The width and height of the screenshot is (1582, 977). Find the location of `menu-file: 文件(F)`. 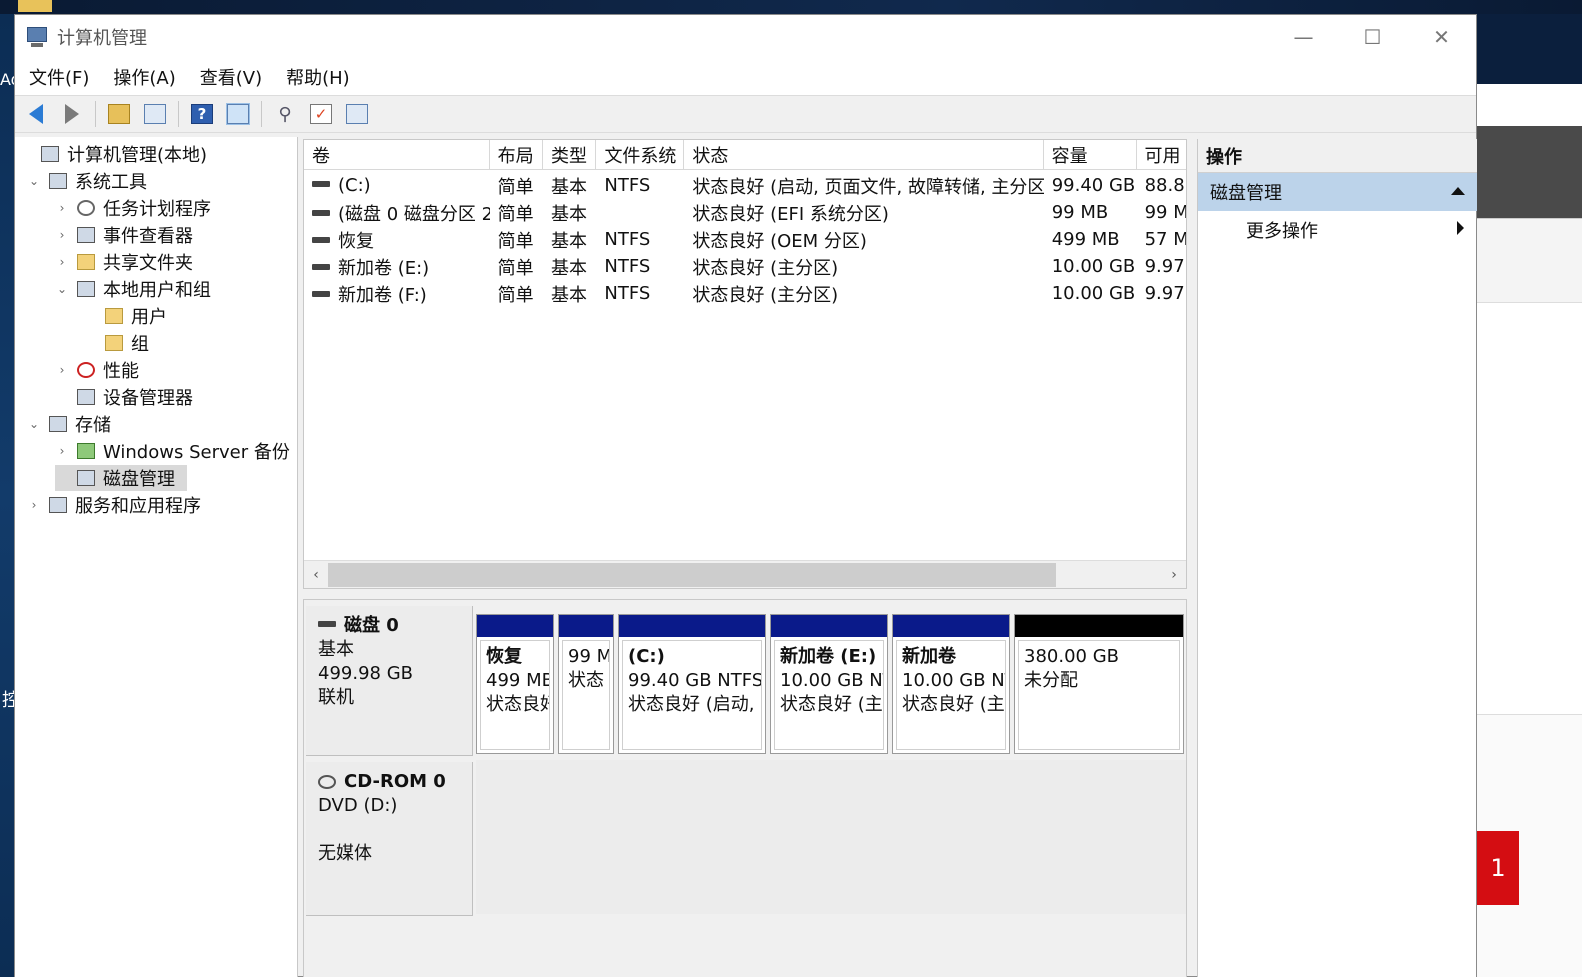

menu-file: 文件(F) is located at coordinates (59, 77).